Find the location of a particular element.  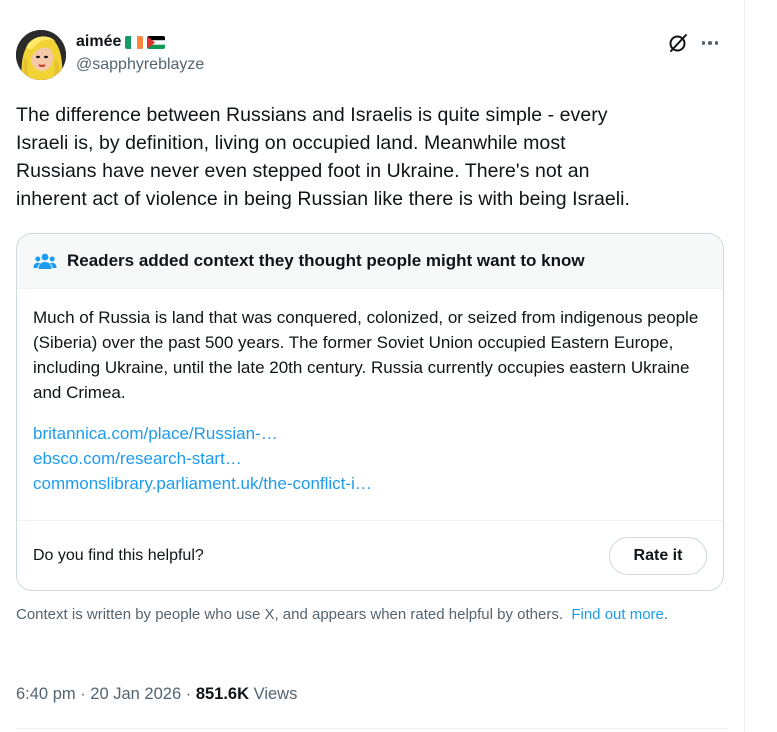

tweet-date: 20 Jan 2026 is located at coordinates (135, 694).